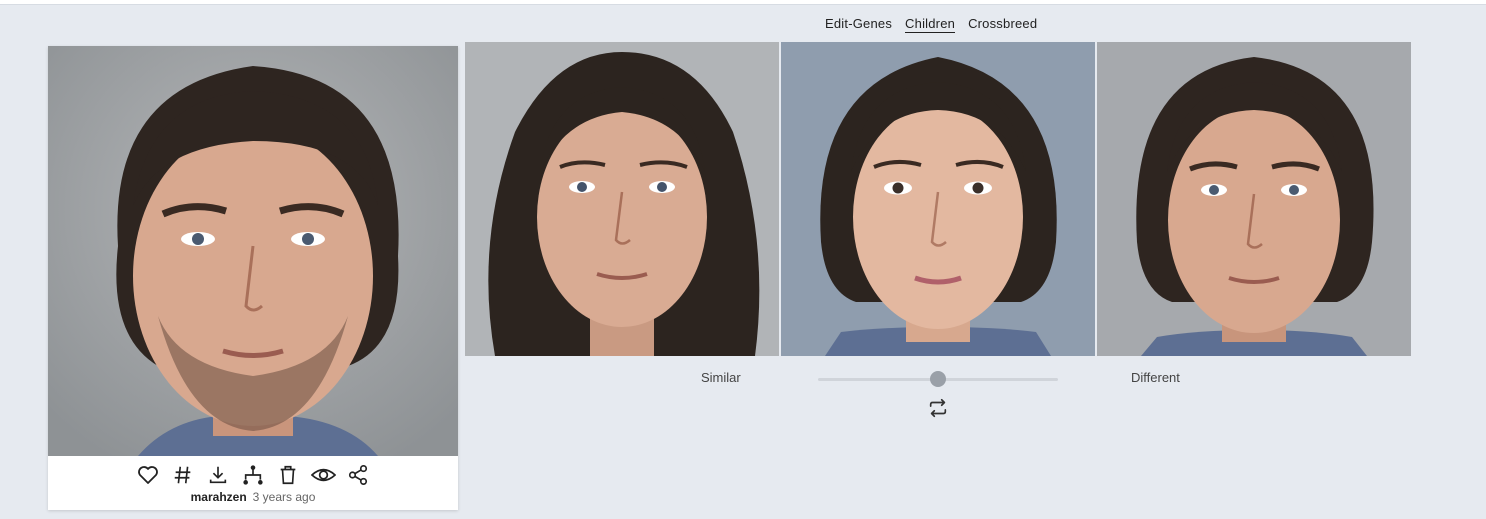  I want to click on post-time: 3 years ago, so click(284, 497).